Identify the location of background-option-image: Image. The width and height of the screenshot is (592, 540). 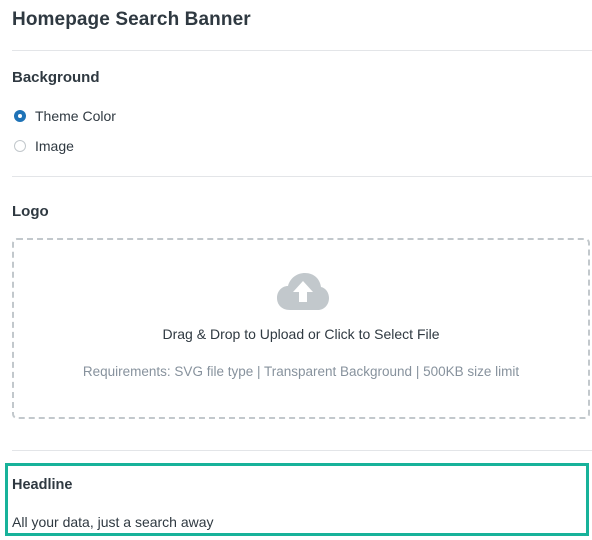
(44, 146).